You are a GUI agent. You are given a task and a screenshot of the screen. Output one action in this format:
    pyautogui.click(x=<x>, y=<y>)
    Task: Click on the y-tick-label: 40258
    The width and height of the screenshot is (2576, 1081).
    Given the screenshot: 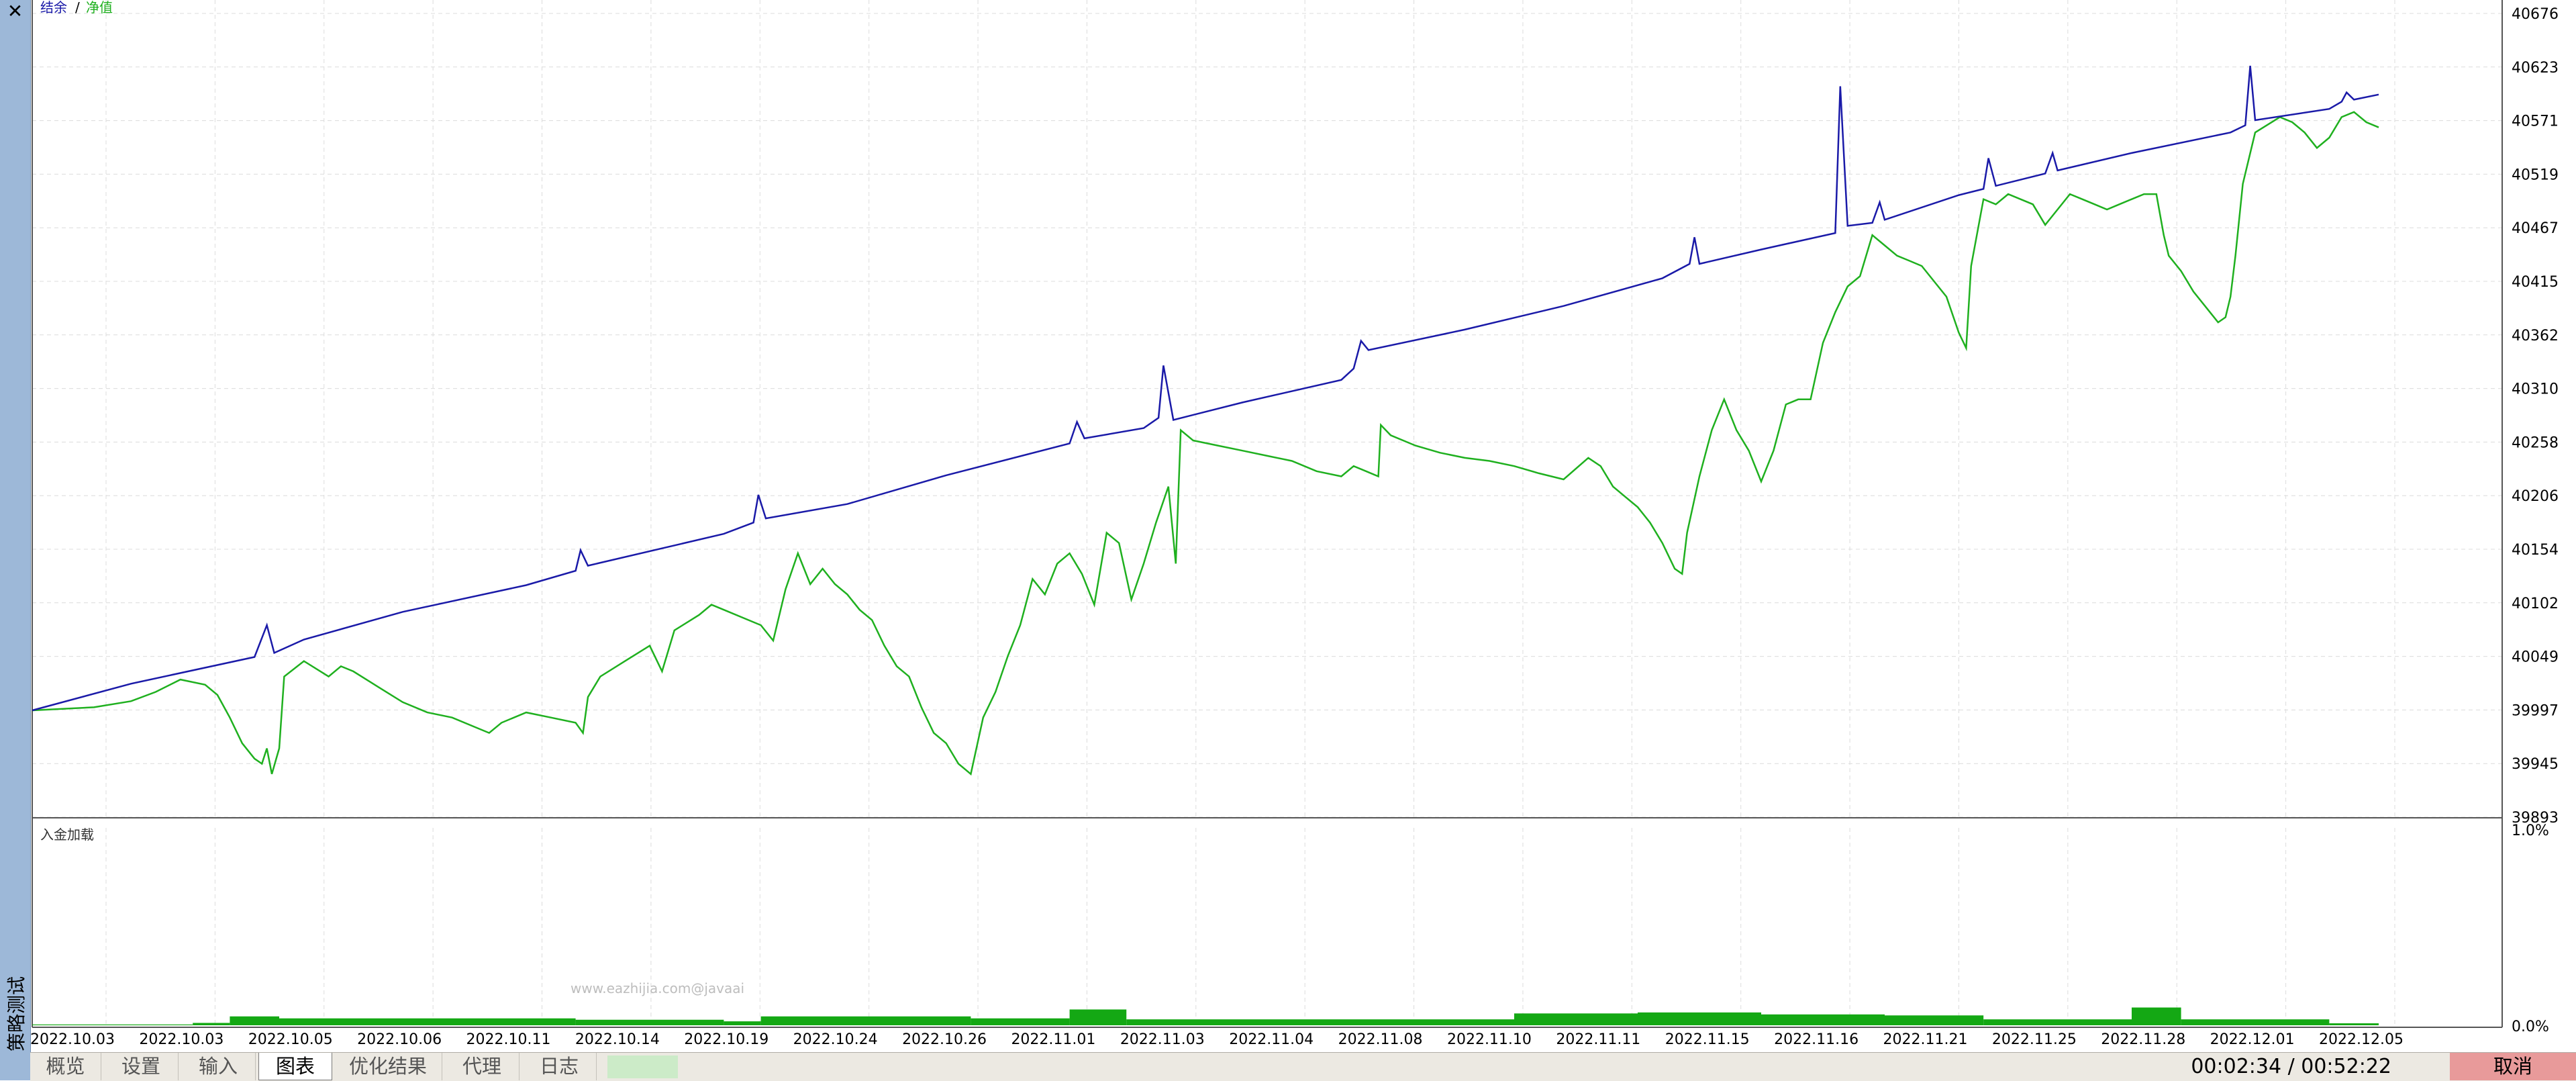 What is the action you would take?
    pyautogui.click(x=2535, y=442)
    